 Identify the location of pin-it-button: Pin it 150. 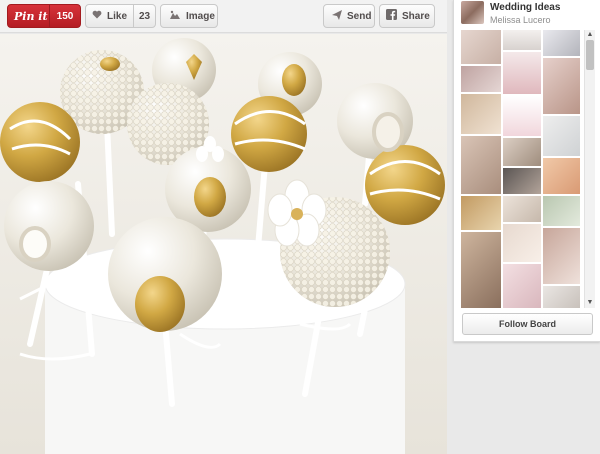
(44, 16).